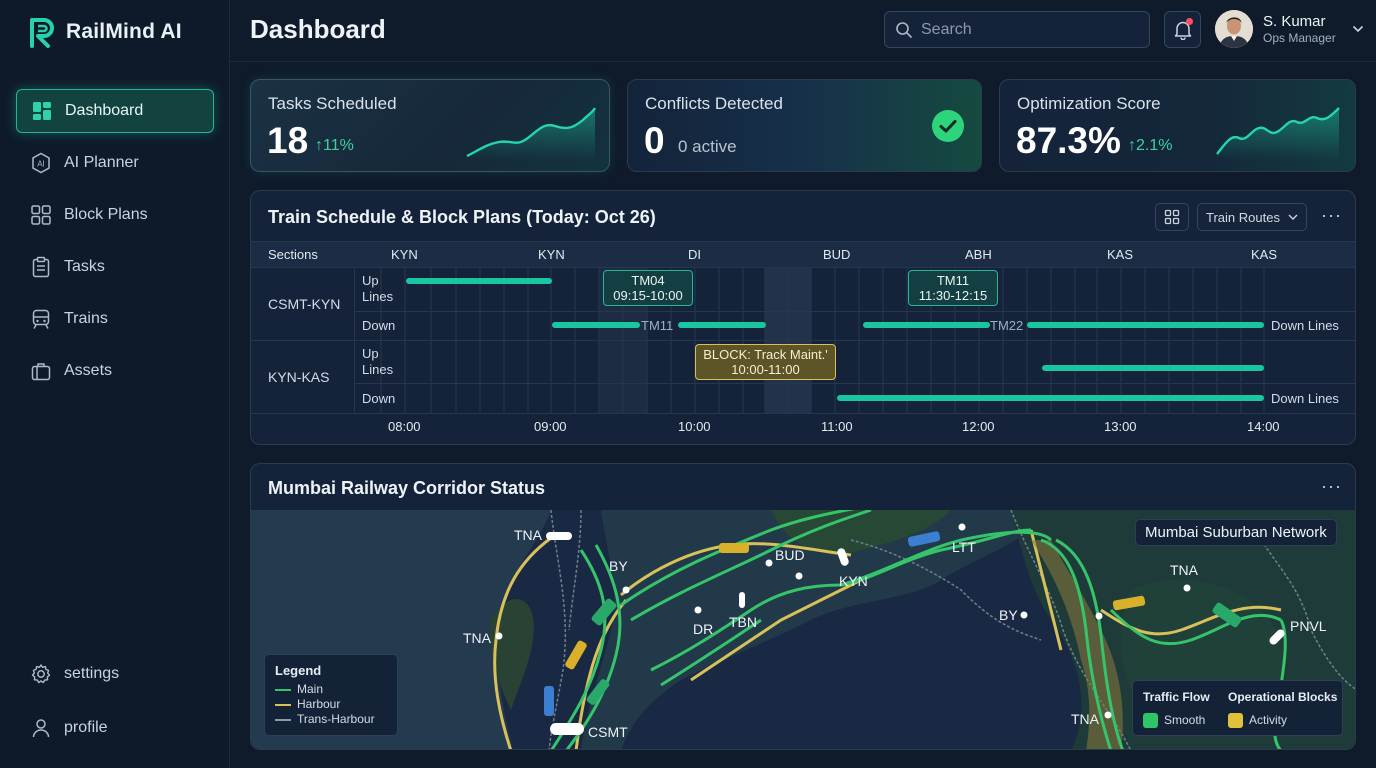 This screenshot has height=768, width=1376. Describe the element at coordinates (338, 145) in the screenshot. I see `kpi-delta-value: 11%` at that location.